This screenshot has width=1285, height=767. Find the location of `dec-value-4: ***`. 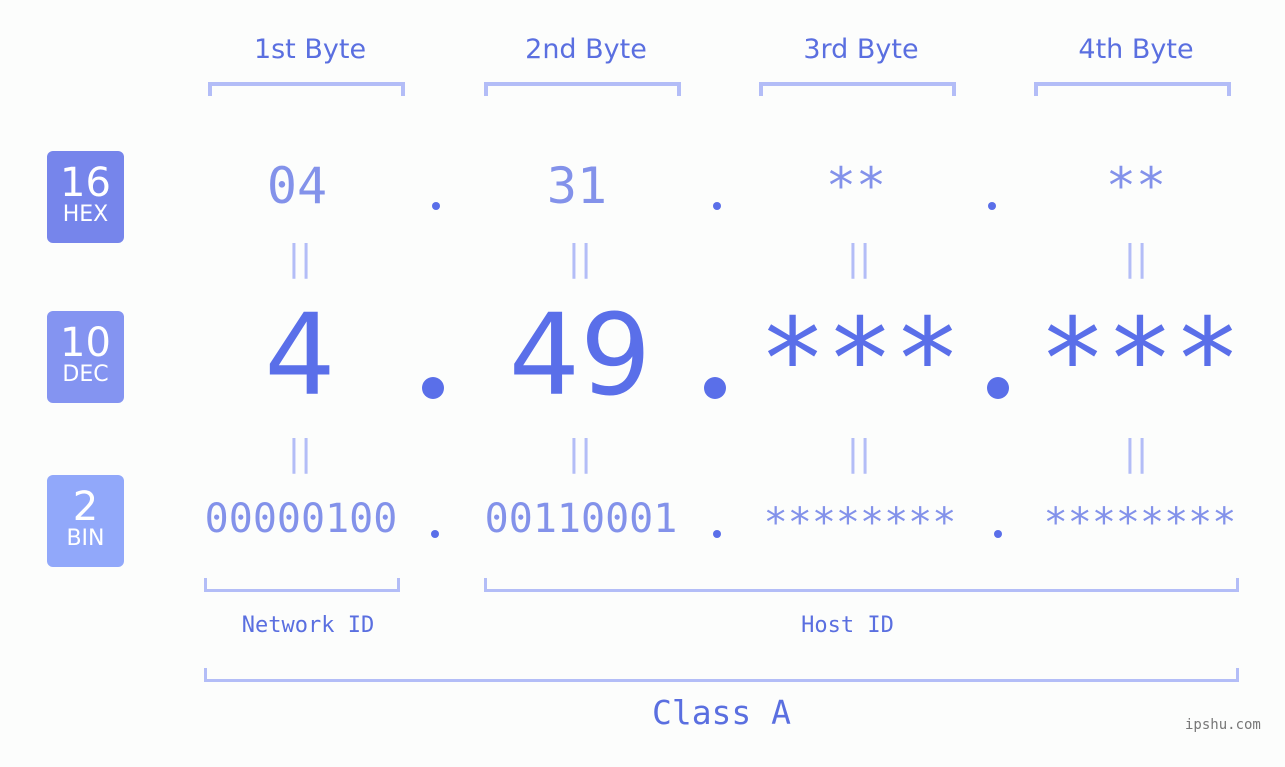

dec-value-4: *** is located at coordinates (1140, 360).